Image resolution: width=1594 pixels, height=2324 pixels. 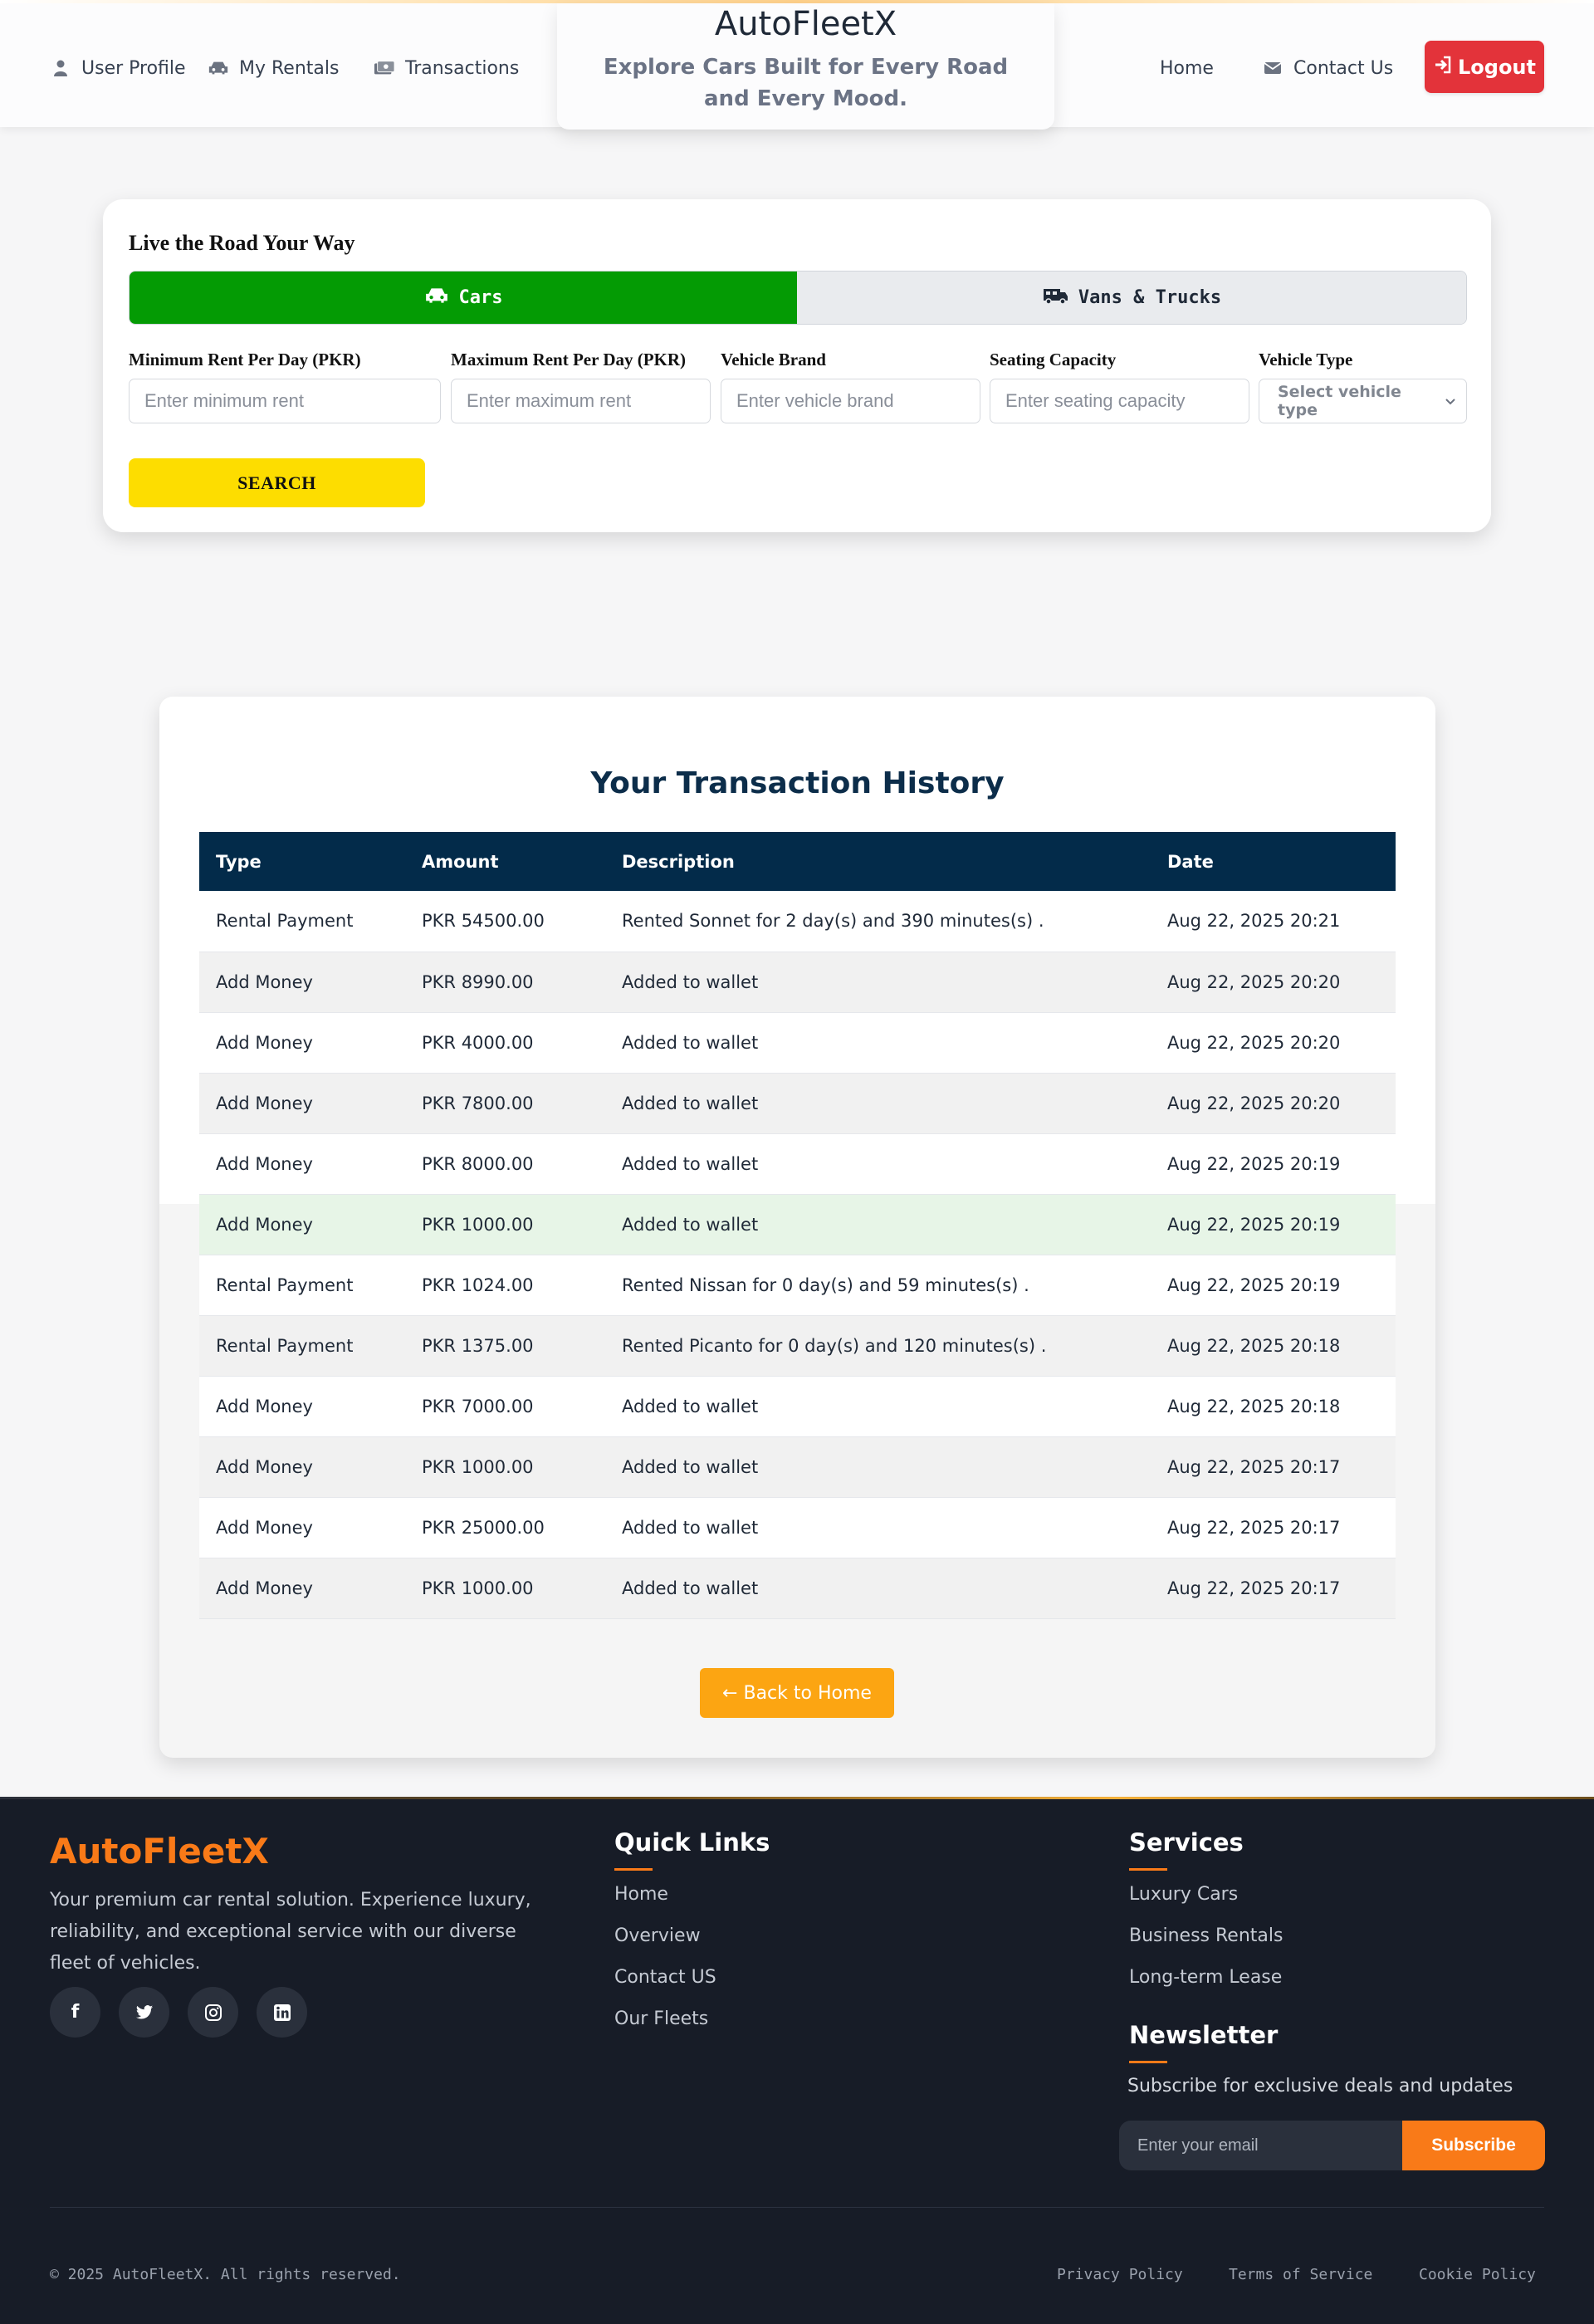 I want to click on footer-divider, so click(x=797, y=2207).